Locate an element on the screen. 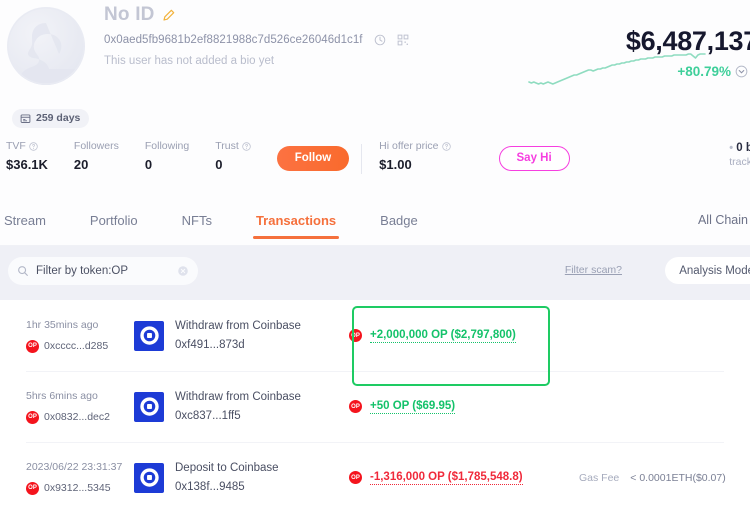  tx-hash-line: OP 0x0832...dec2 is located at coordinates (80, 417).